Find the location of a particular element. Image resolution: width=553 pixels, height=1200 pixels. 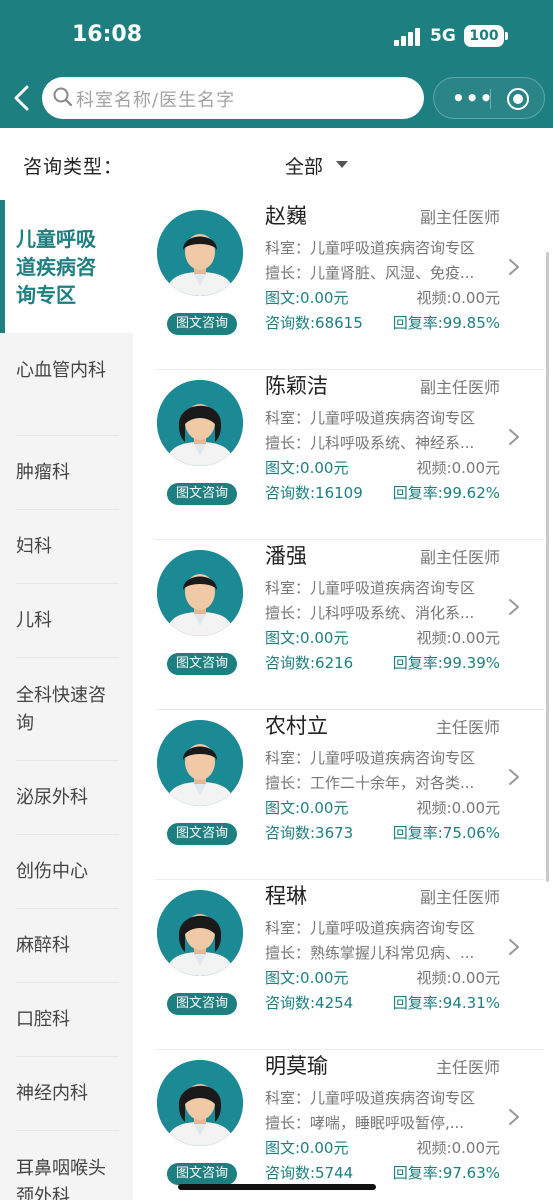

back-arrow-icon is located at coordinates (21, 98).